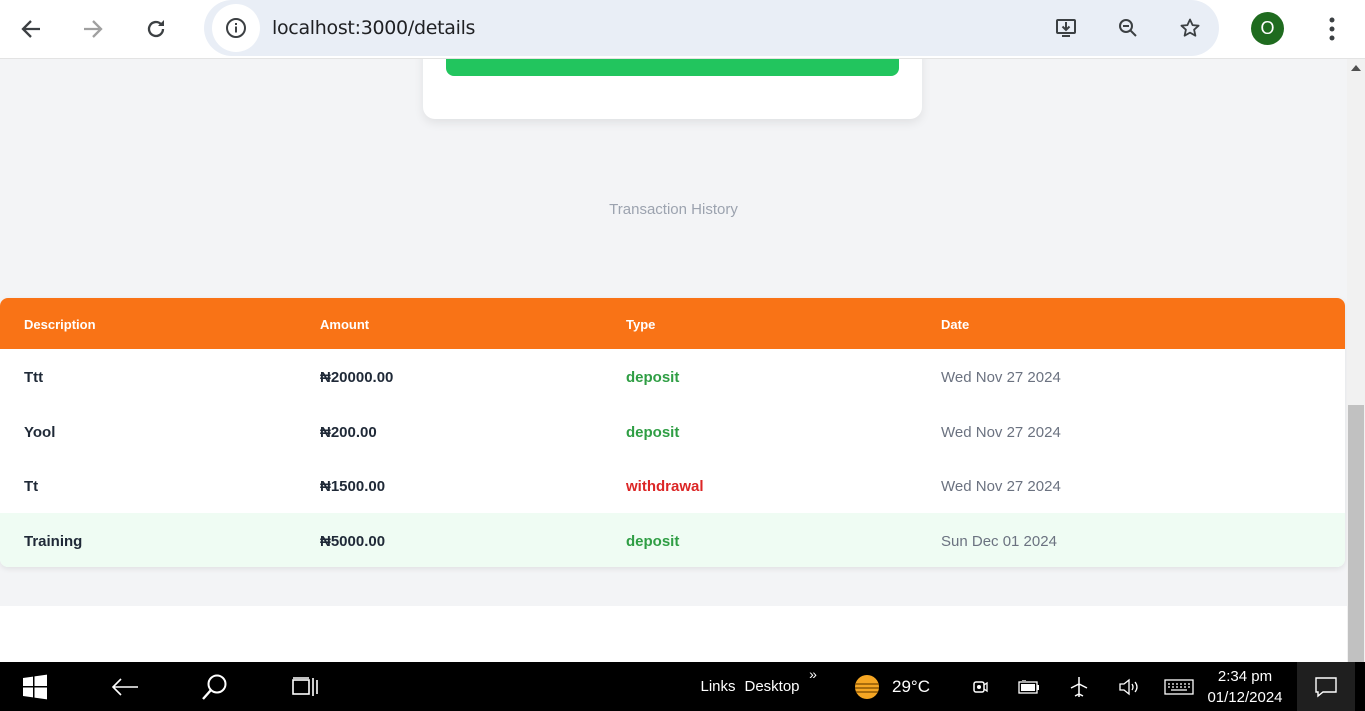 The image size is (1365, 711). I want to click on cell-description: Tt, so click(31, 486).